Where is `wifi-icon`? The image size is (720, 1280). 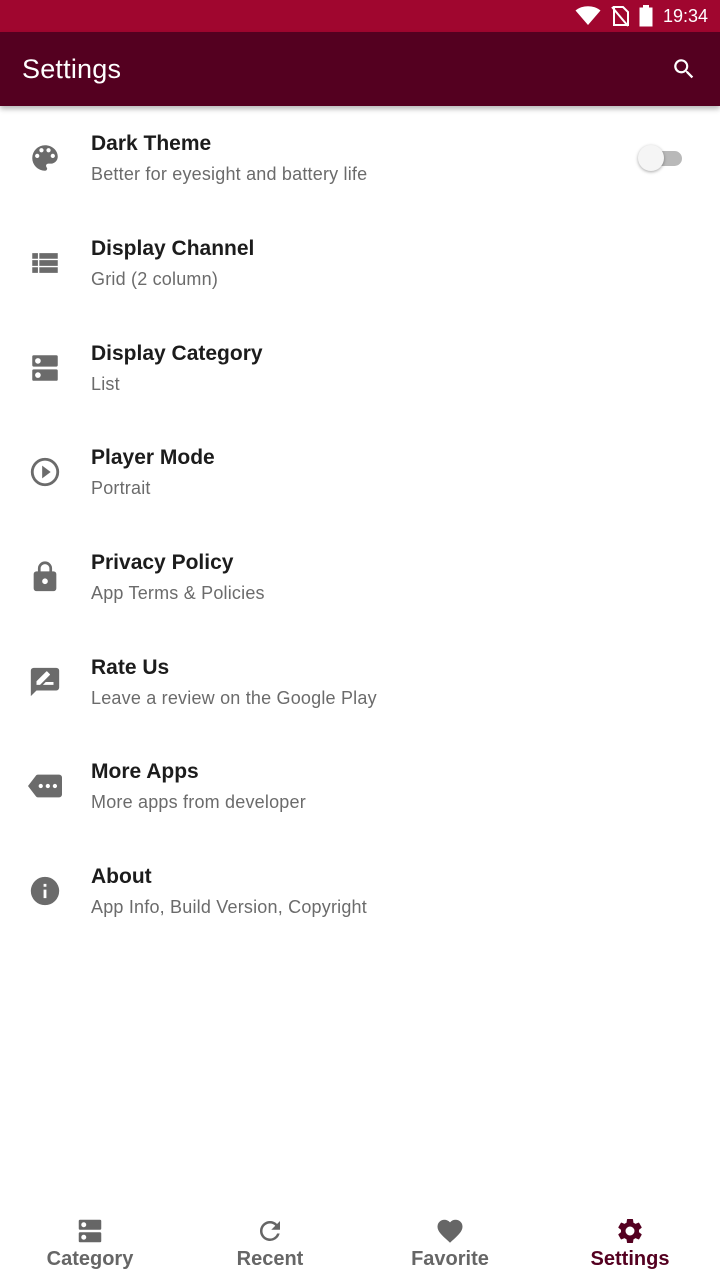
wifi-icon is located at coordinates (588, 16).